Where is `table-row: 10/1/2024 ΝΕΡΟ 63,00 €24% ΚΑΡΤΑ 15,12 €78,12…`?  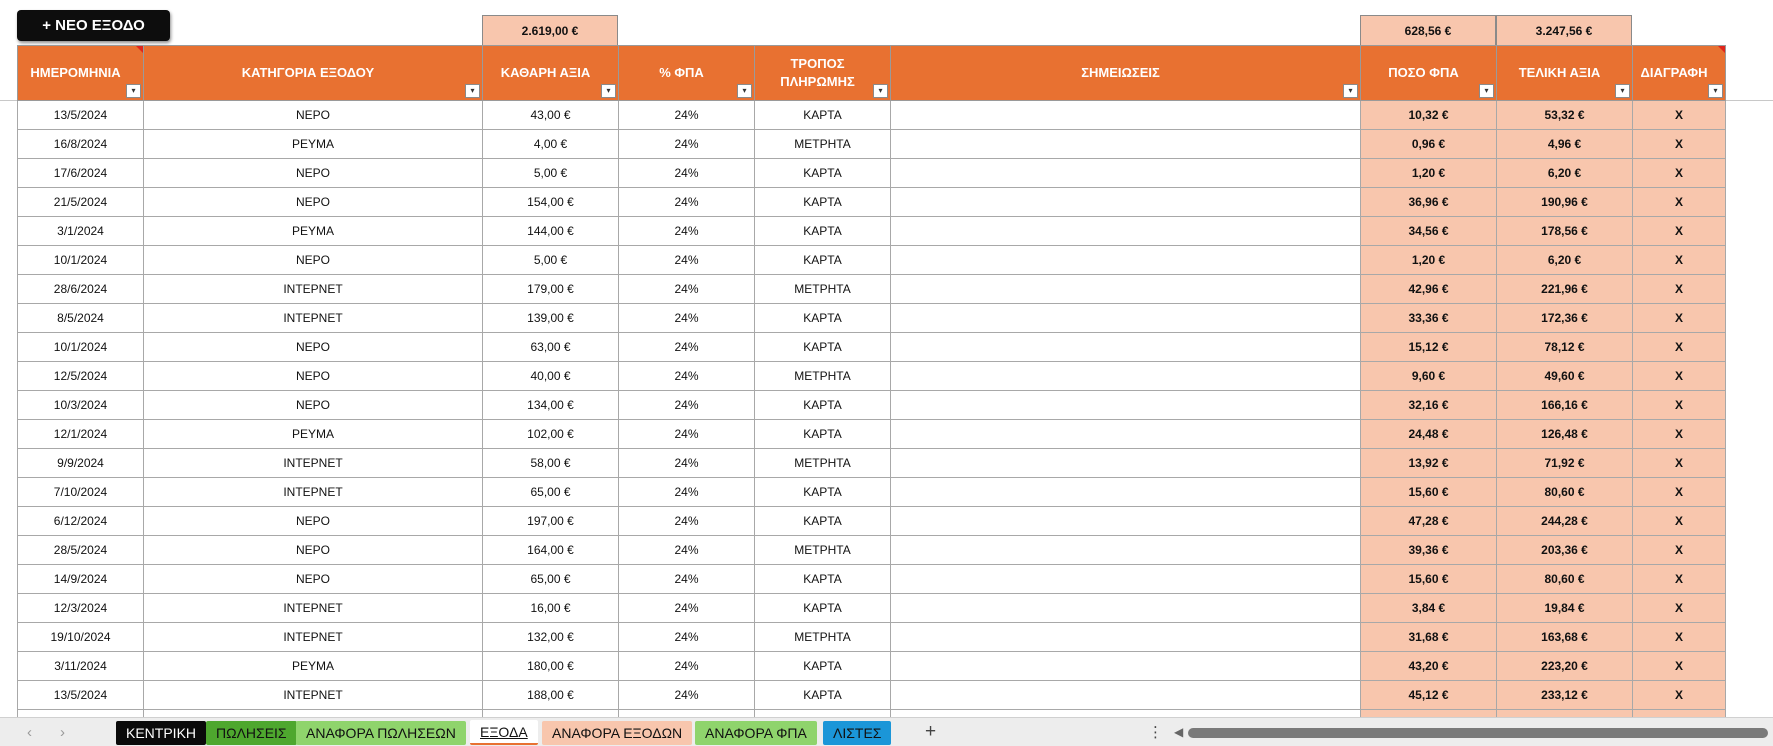
table-row: 10/1/2024 ΝΕΡΟ 63,00 €24% ΚΑΡΤΑ 15,12 €78,12… is located at coordinates (871, 347).